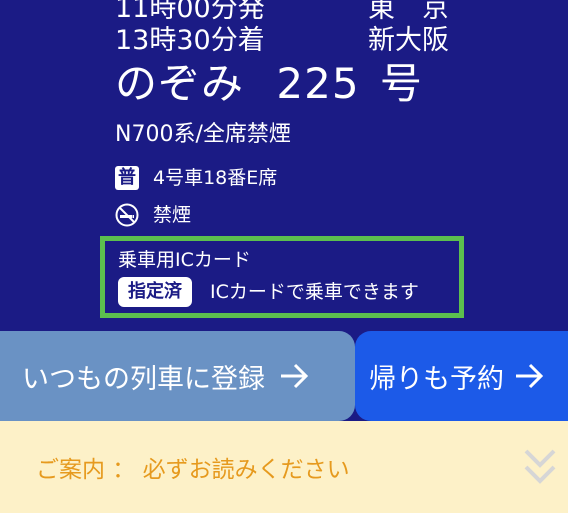  I want to click on seat-info: 普 4号車18番E席, so click(196, 178).